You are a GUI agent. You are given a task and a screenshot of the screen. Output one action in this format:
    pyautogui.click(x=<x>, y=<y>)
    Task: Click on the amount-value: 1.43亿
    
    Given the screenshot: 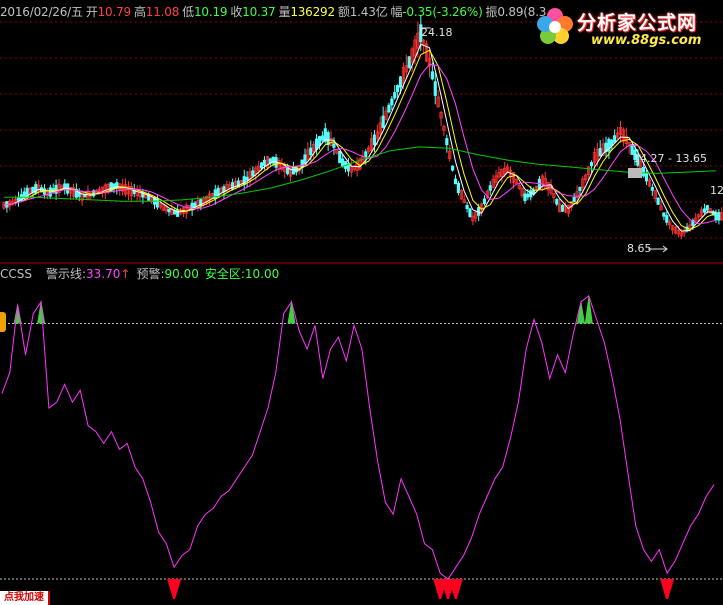 What is the action you would take?
    pyautogui.click(x=368, y=12)
    